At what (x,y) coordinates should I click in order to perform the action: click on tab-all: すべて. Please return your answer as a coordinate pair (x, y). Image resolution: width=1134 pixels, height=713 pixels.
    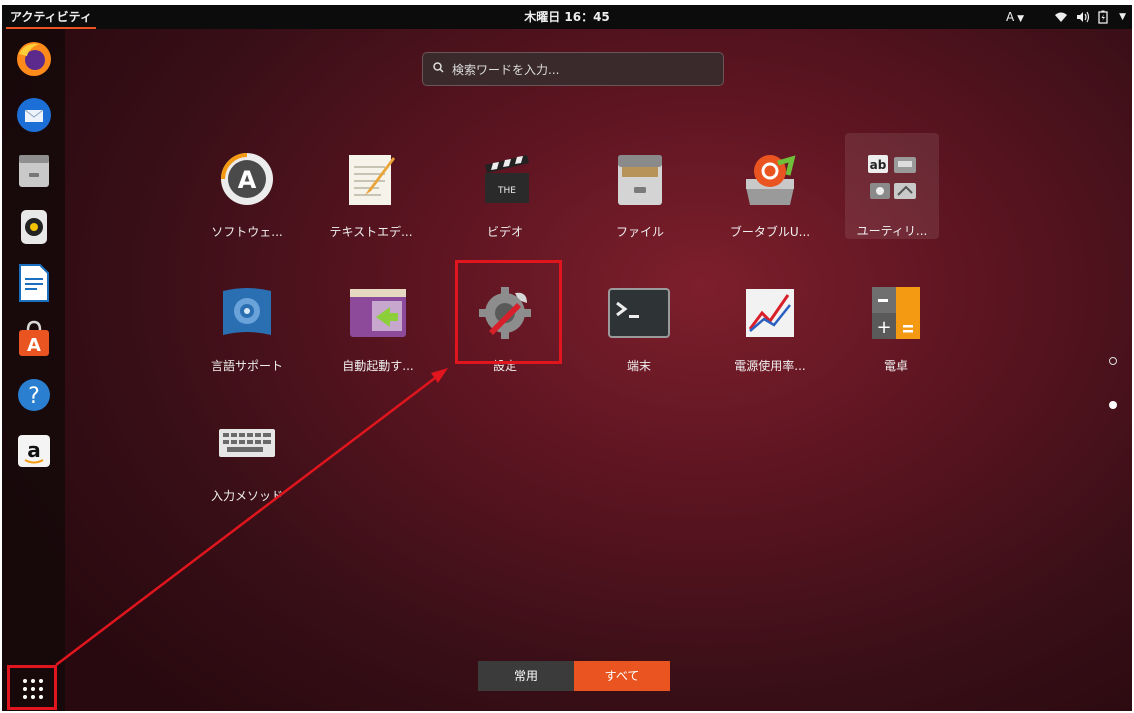
    Looking at the image, I should click on (622, 676).